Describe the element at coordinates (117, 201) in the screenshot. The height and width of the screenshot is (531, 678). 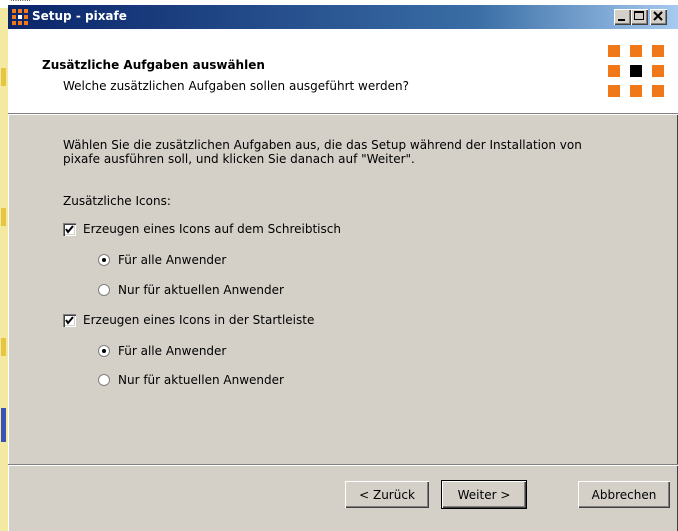
I see `section-label-icons: Zusätzliche Icons:` at that location.